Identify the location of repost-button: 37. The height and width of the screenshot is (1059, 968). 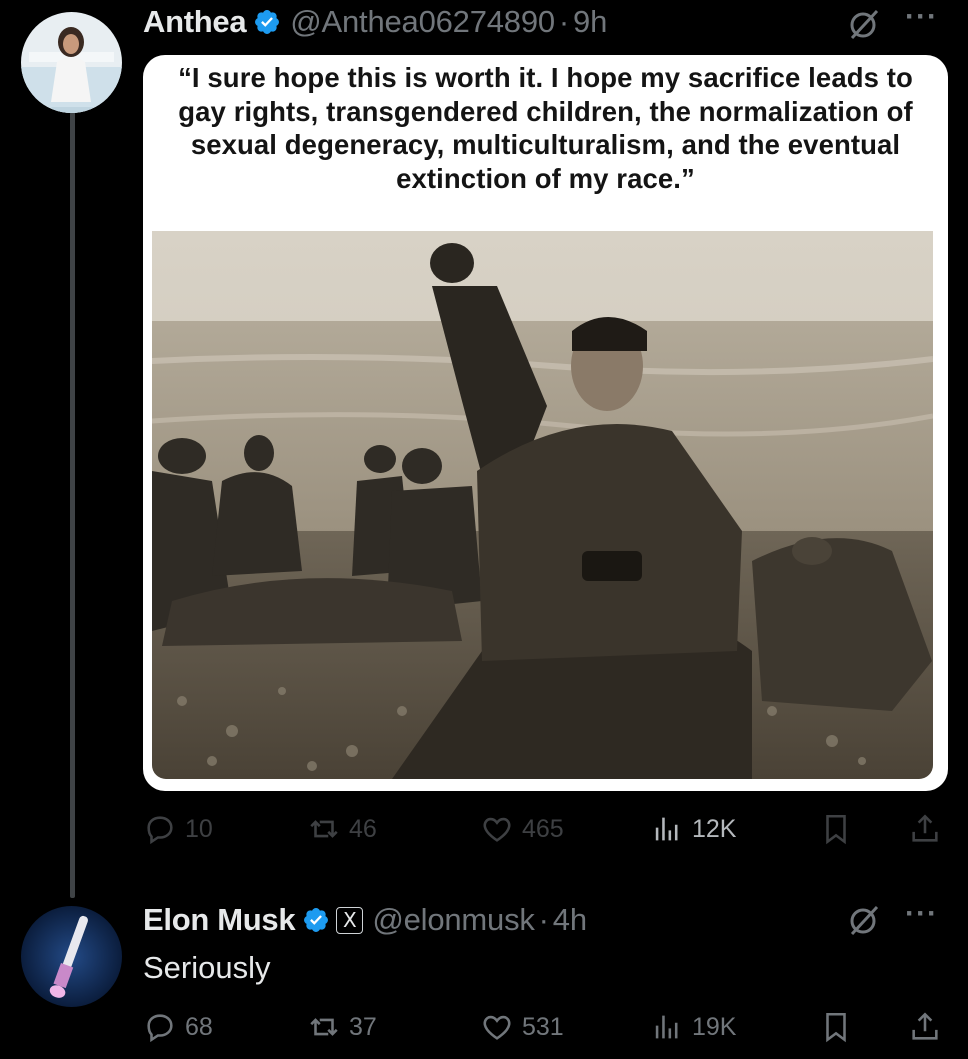
(342, 1027).